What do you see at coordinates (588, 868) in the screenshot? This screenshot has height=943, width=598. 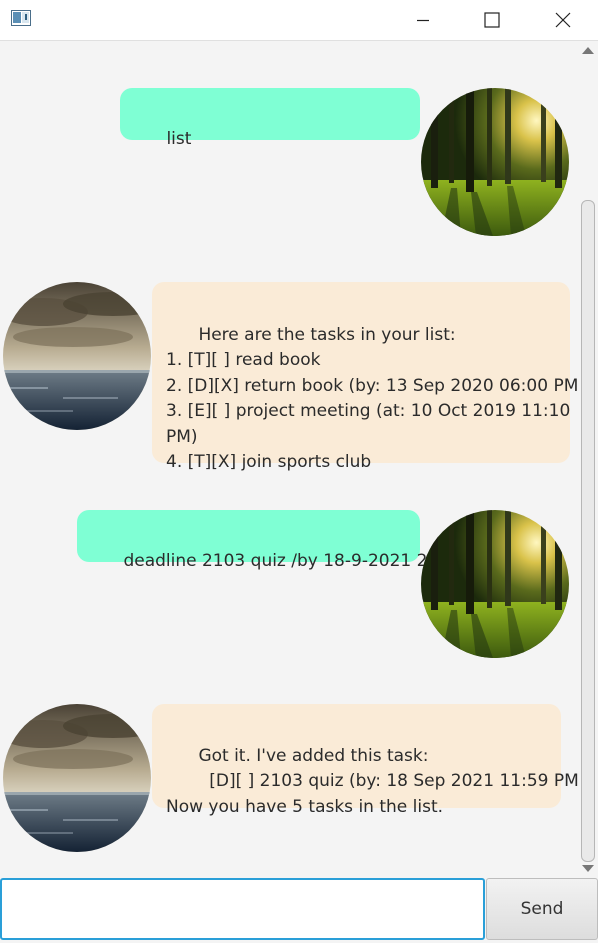 I see `scroll-down-arrow-icon` at bounding box center [588, 868].